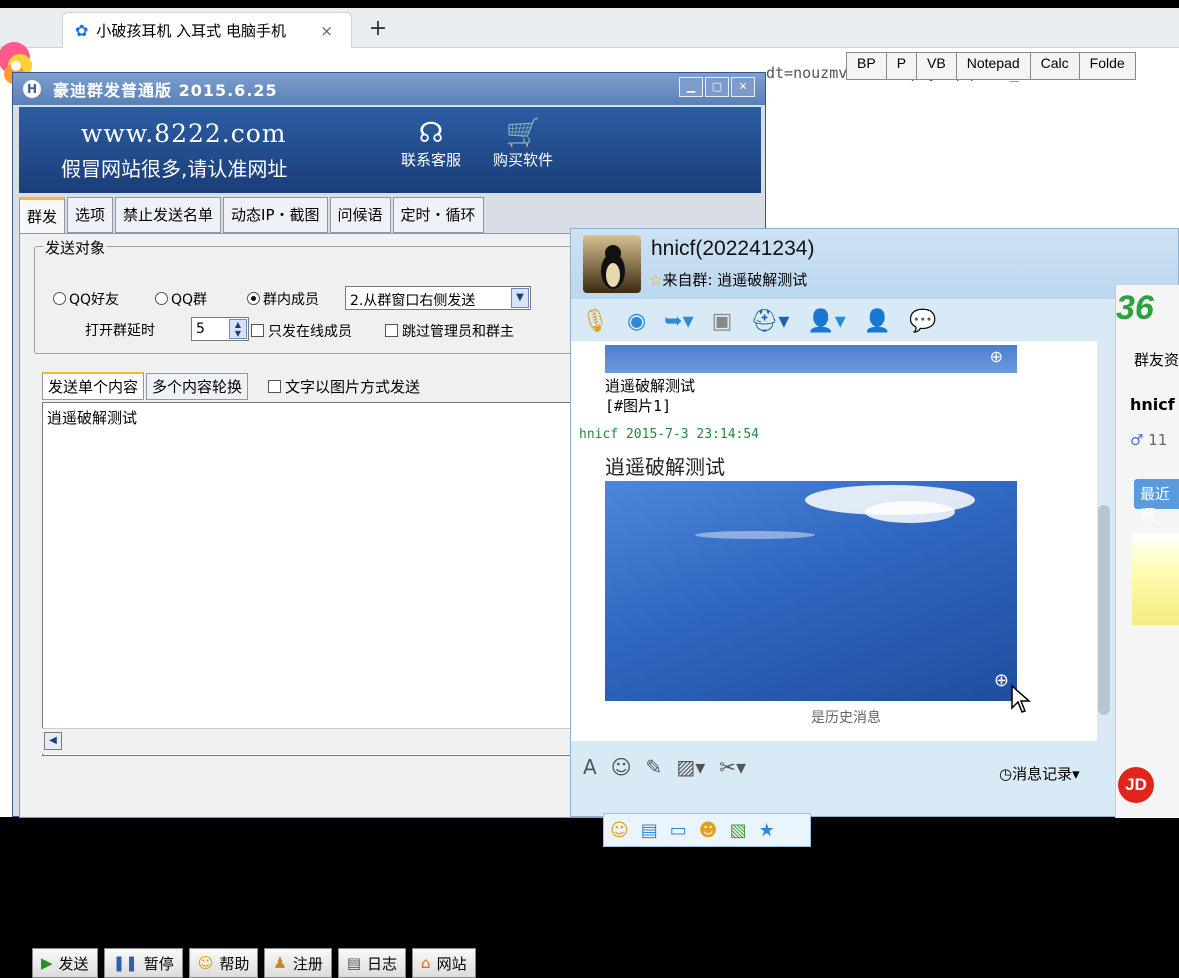 The height and width of the screenshot is (978, 1179). I want to click on tab-single-content: 发送单个内容, so click(93, 386).